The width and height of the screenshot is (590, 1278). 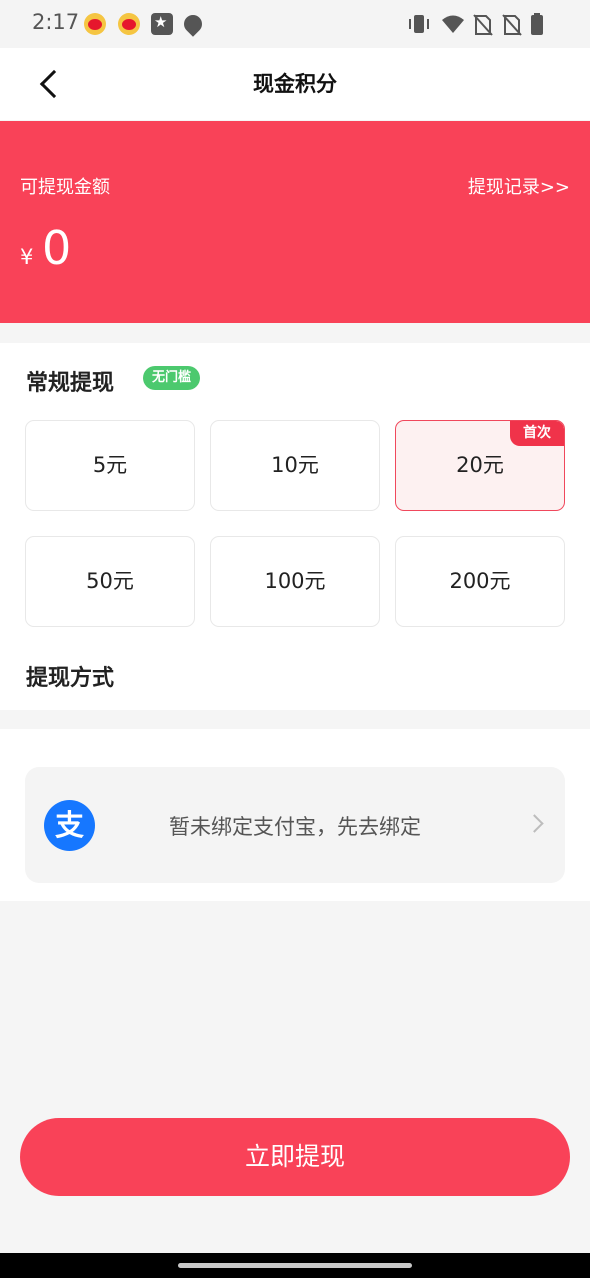 I want to click on amount-option-10: 10元, so click(x=295, y=465).